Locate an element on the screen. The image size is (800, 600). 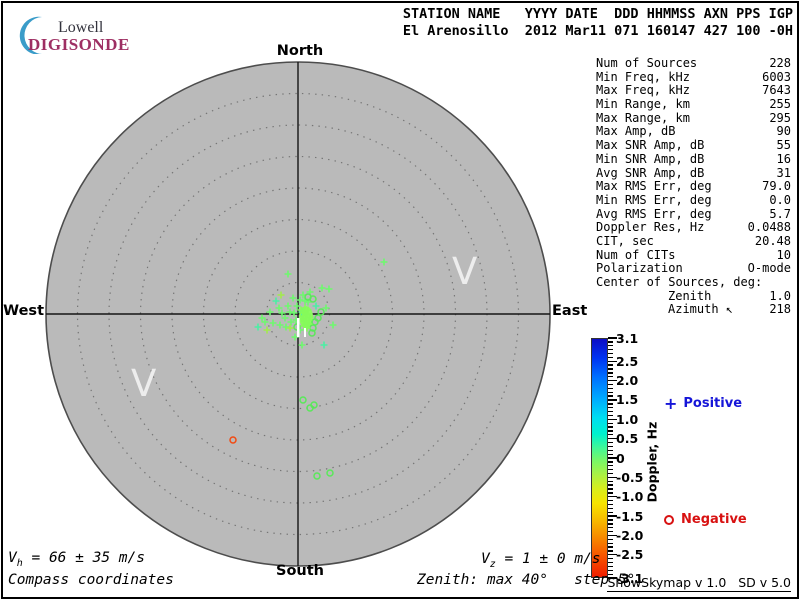
stat-value: 7643 is located at coordinates (776, 90).